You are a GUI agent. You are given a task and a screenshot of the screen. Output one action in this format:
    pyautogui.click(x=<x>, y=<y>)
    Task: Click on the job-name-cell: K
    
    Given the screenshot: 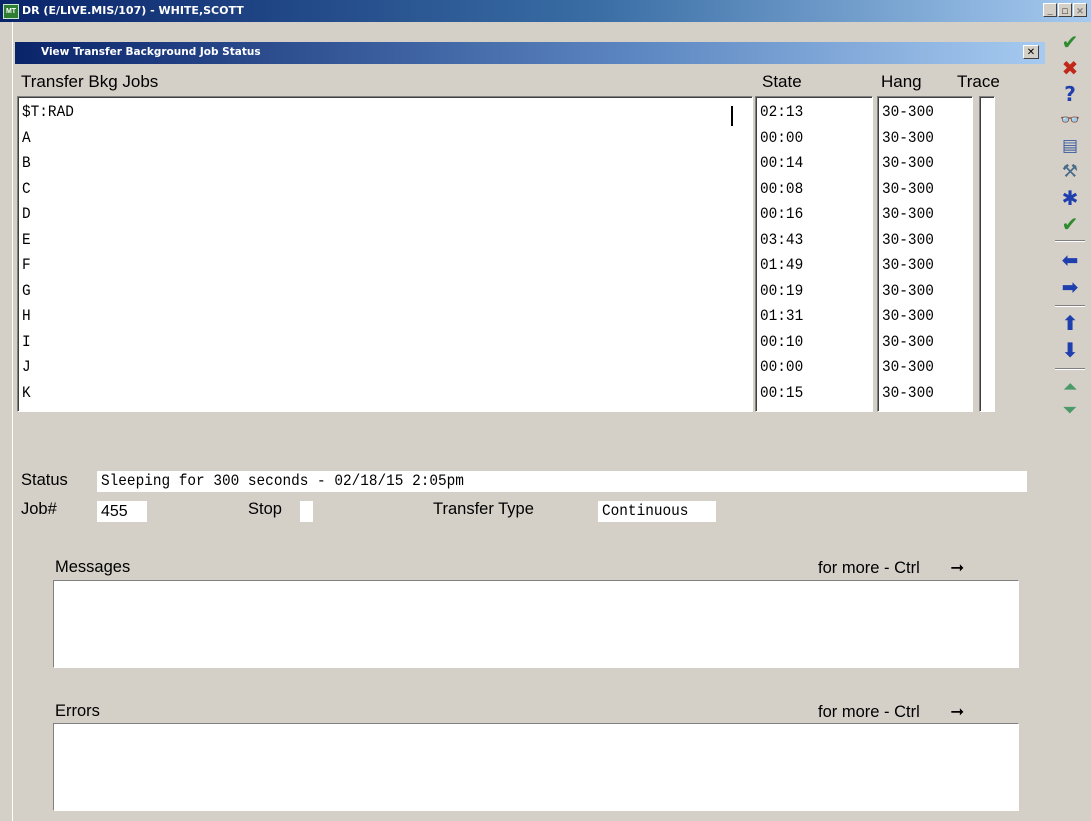 What is the action you would take?
    pyautogui.click(x=26, y=393)
    